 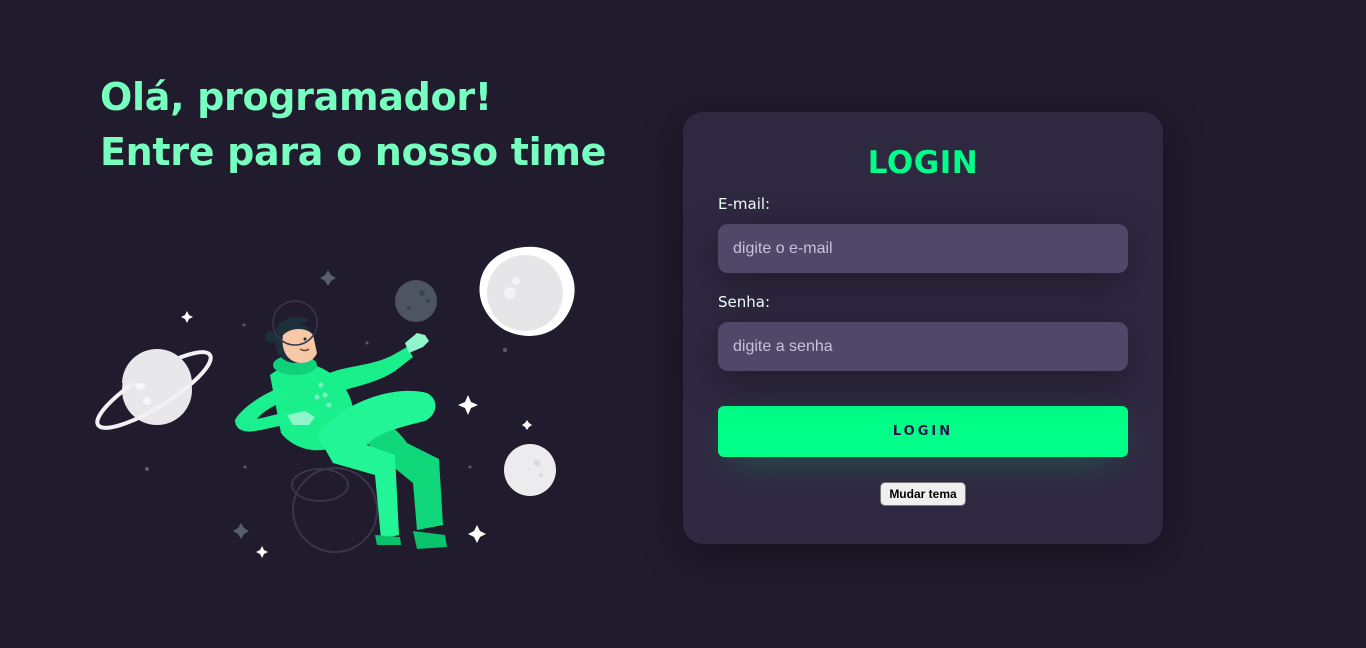 I want to click on password-input, so click(x=923, y=346).